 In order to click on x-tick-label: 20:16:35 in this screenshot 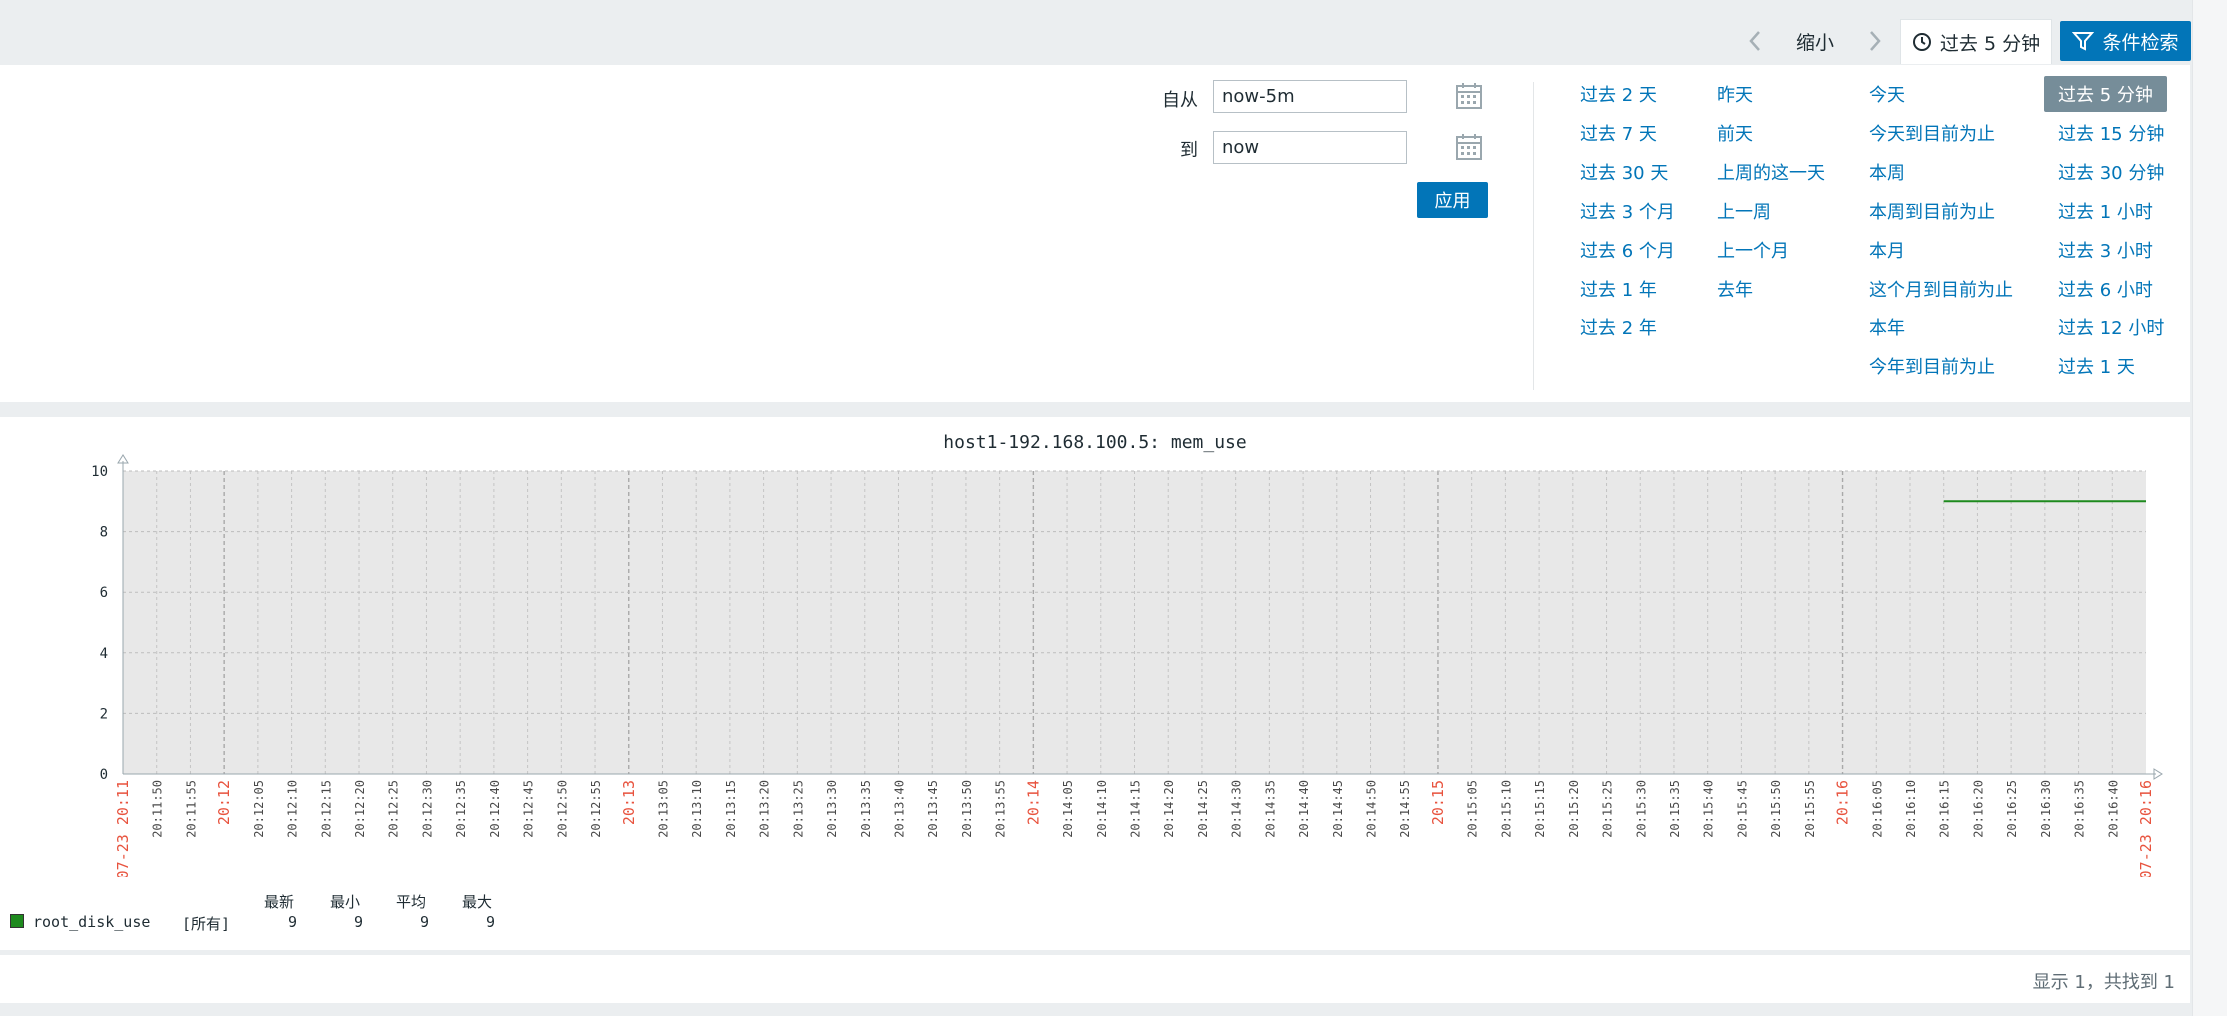, I will do `click(2080, 809)`.